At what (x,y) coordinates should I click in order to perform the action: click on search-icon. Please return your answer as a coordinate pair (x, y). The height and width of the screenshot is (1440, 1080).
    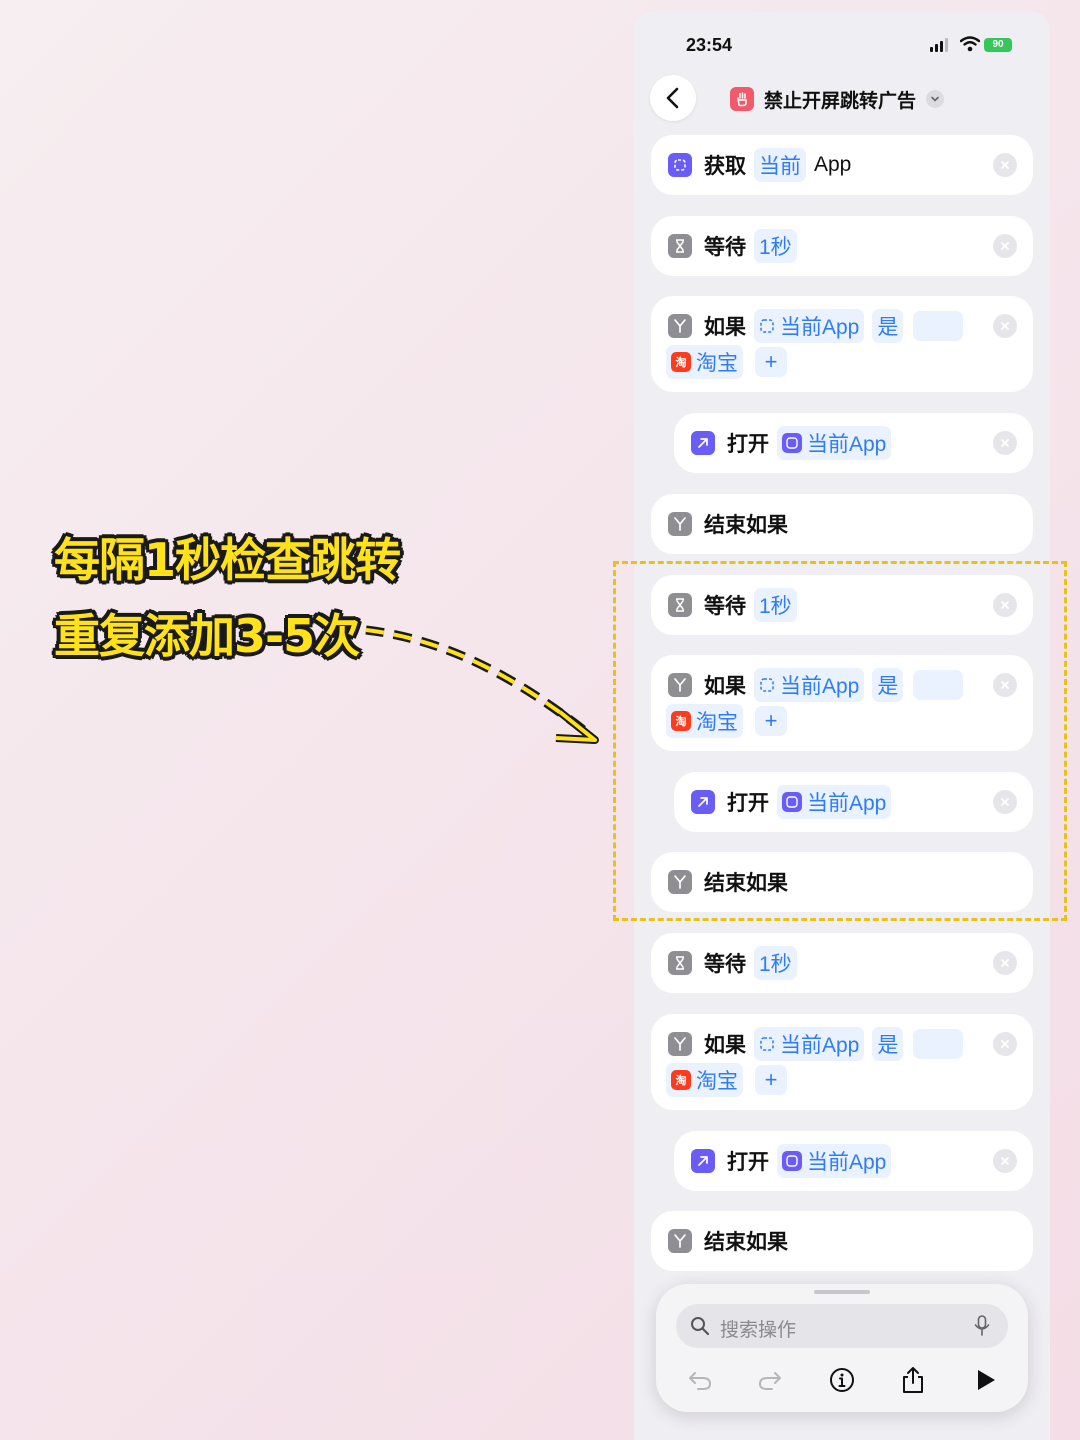
    Looking at the image, I should click on (700, 1326).